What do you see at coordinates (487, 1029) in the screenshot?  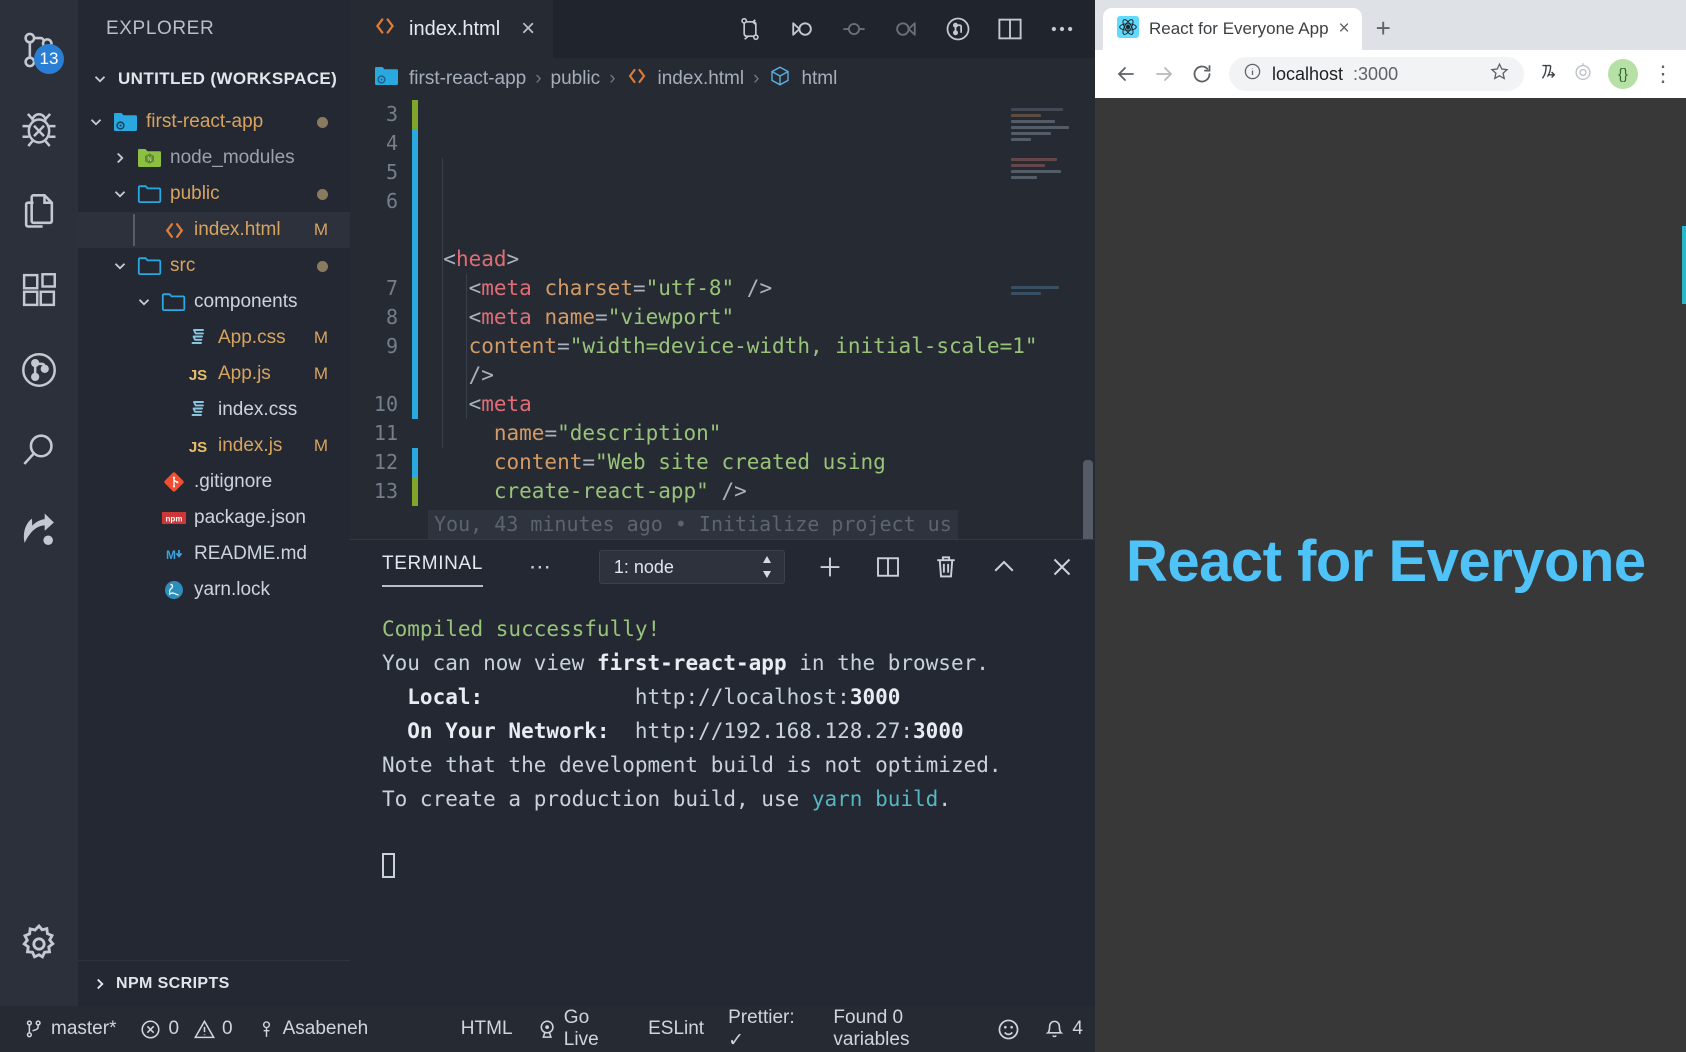 I see `status-language: HTML` at bounding box center [487, 1029].